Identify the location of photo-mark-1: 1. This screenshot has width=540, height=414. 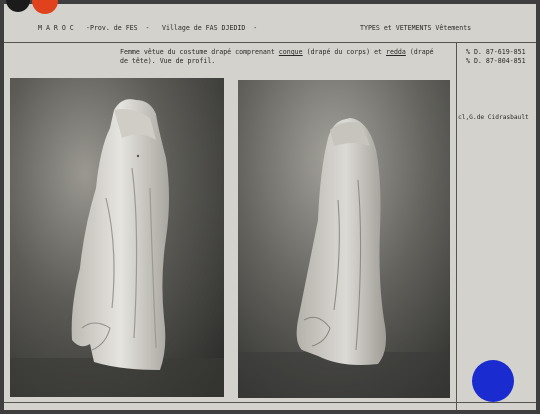
(213, 81).